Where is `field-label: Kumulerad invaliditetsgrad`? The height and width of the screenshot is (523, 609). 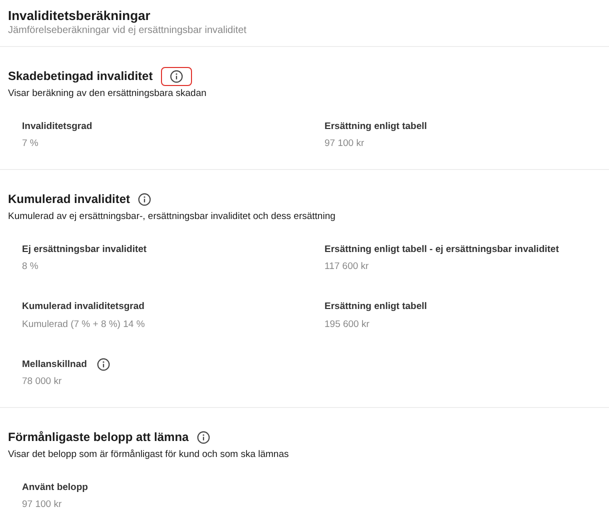
field-label: Kumulerad invaliditetsgrad is located at coordinates (83, 307).